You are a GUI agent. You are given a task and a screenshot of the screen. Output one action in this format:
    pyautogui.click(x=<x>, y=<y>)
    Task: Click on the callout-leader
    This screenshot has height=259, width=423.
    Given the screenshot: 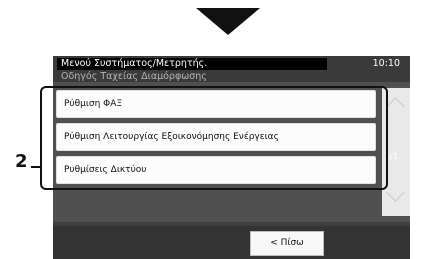 What is the action you would take?
    pyautogui.click(x=36, y=167)
    